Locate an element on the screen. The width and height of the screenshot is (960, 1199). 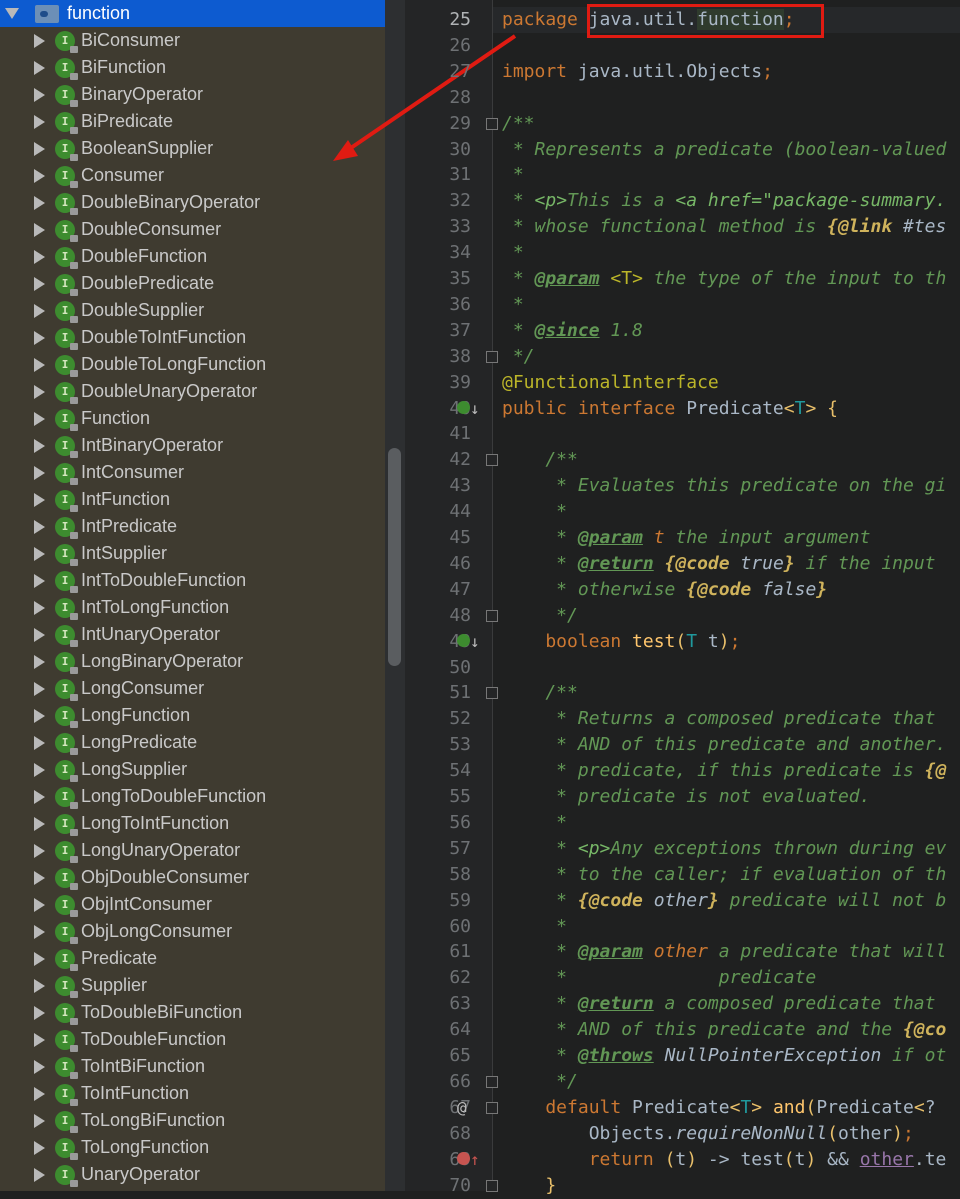
tree-item: I BinaryOperator is located at coordinates (192, 94).